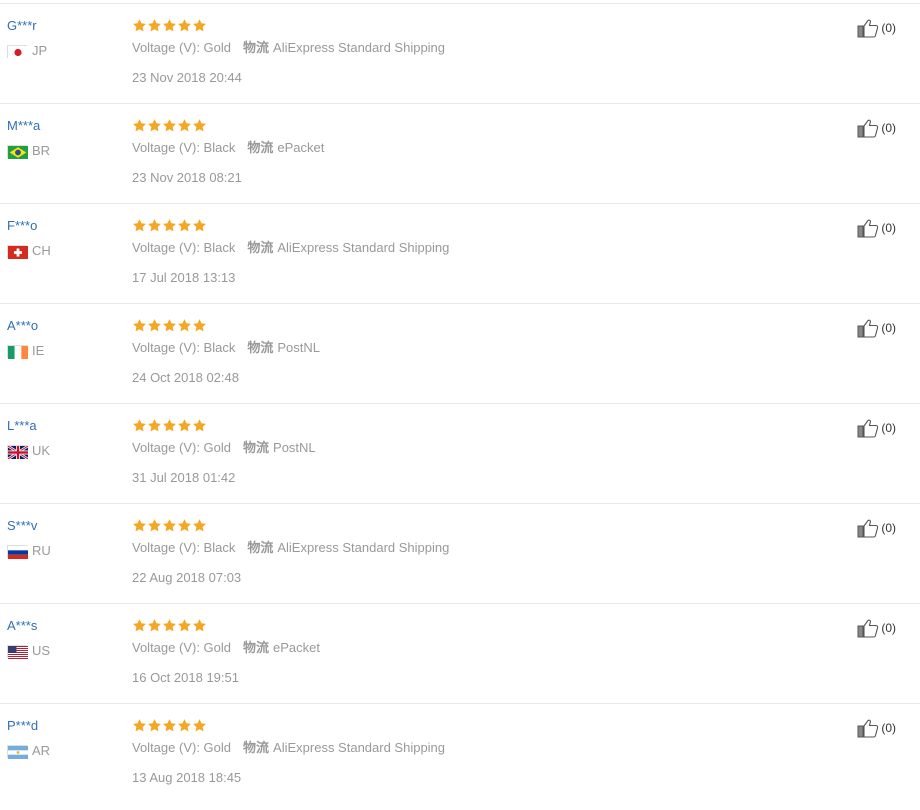 The width and height of the screenshot is (920, 810). I want to click on reviewer-name: G***r, so click(62, 26).